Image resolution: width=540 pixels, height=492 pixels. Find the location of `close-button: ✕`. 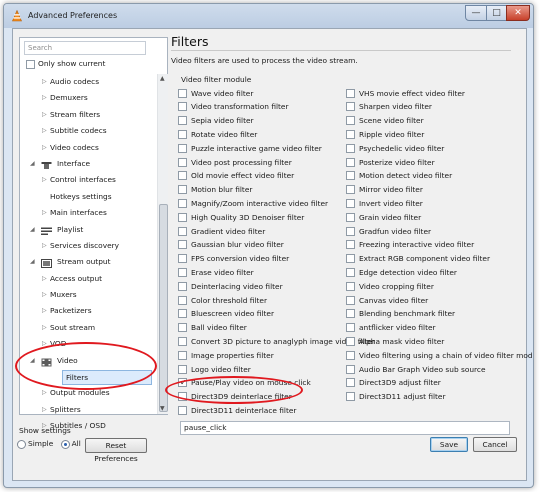

close-button: ✕ is located at coordinates (518, 13).